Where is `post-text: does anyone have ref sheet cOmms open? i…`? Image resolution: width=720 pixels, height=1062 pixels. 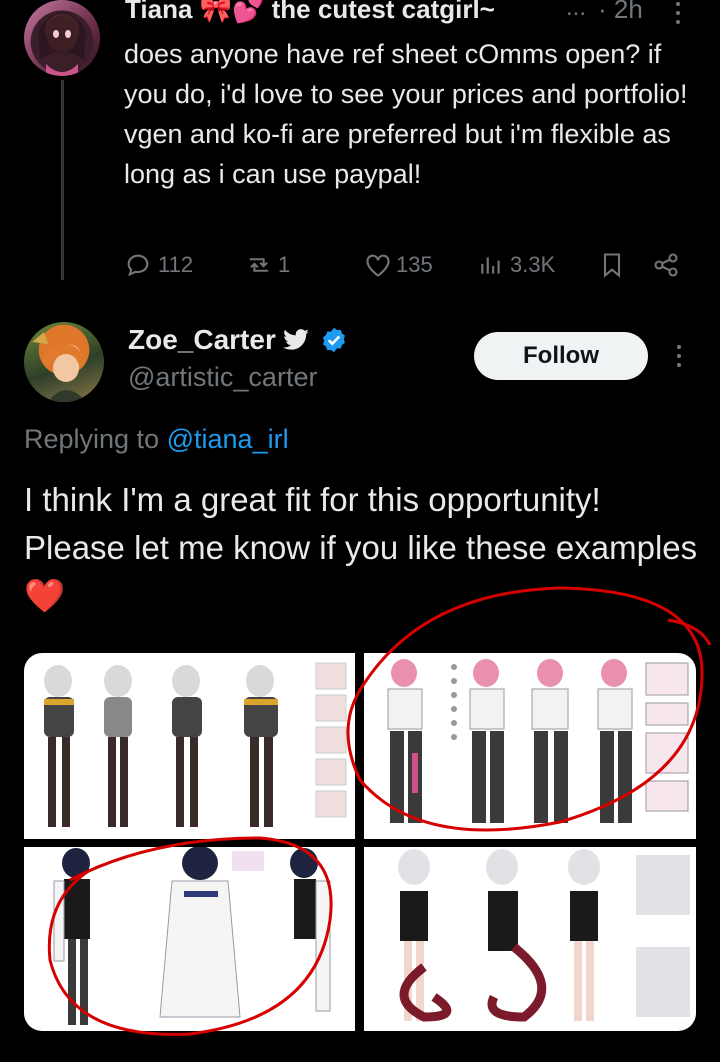 post-text: does anyone have ref sheet cOmms open? i… is located at coordinates (406, 114).